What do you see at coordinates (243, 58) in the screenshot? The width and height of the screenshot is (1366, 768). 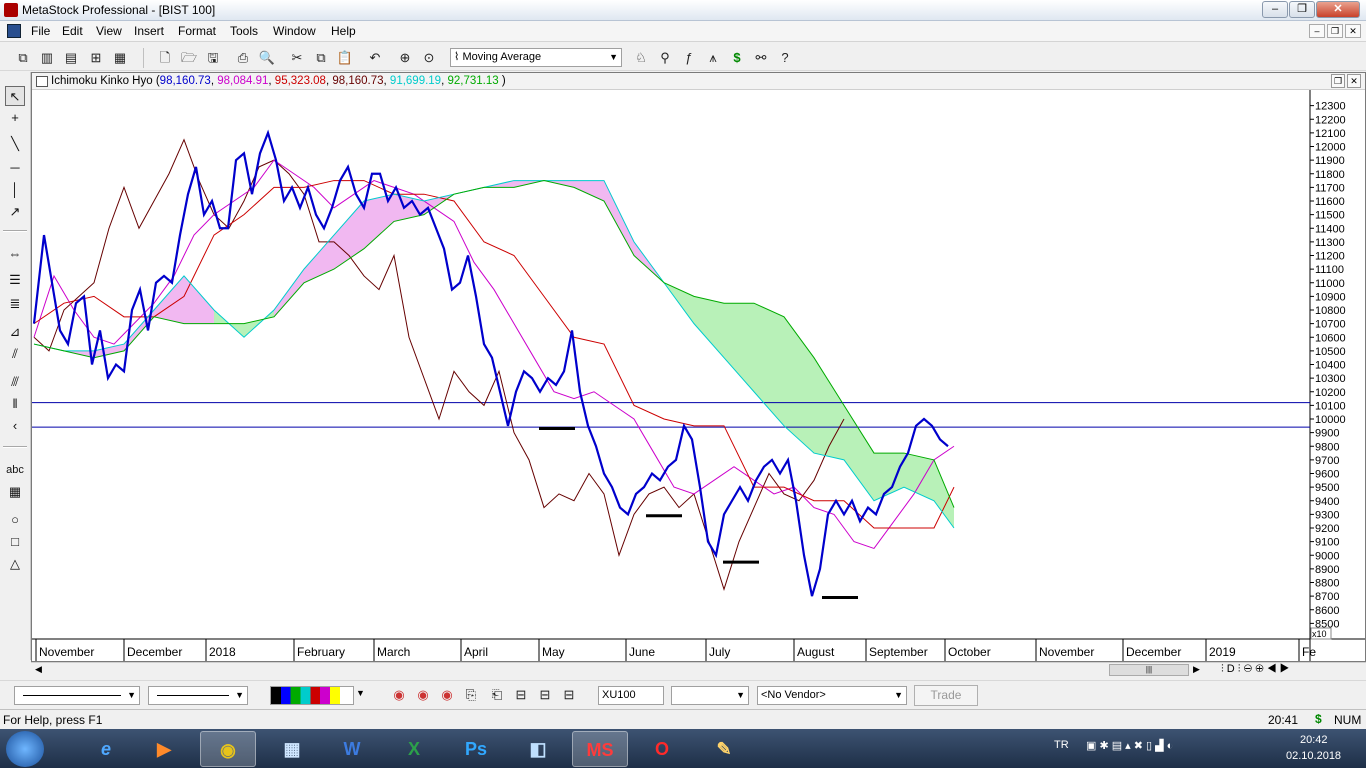 I see `print-icon: ⎙` at bounding box center [243, 58].